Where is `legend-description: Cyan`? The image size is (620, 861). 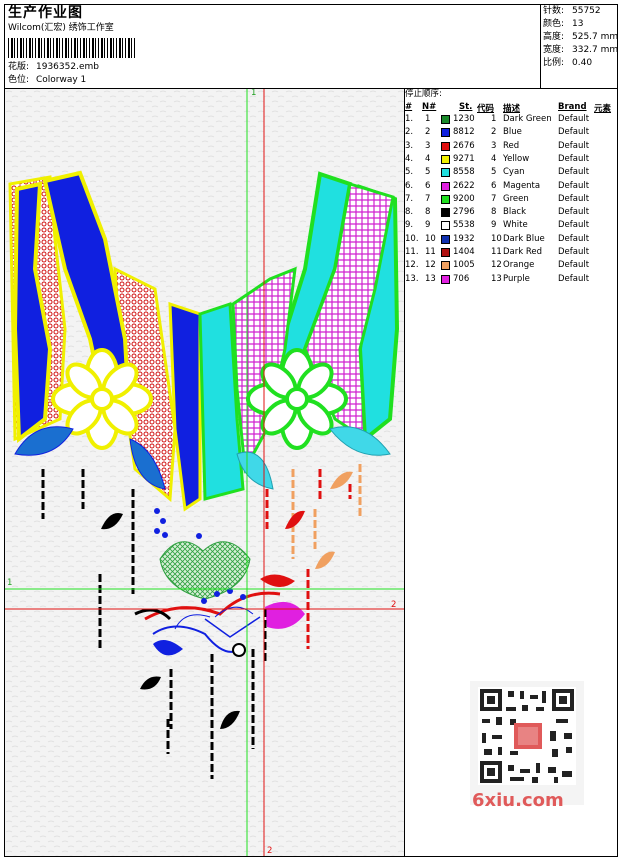 legend-description: Cyan is located at coordinates (514, 172).